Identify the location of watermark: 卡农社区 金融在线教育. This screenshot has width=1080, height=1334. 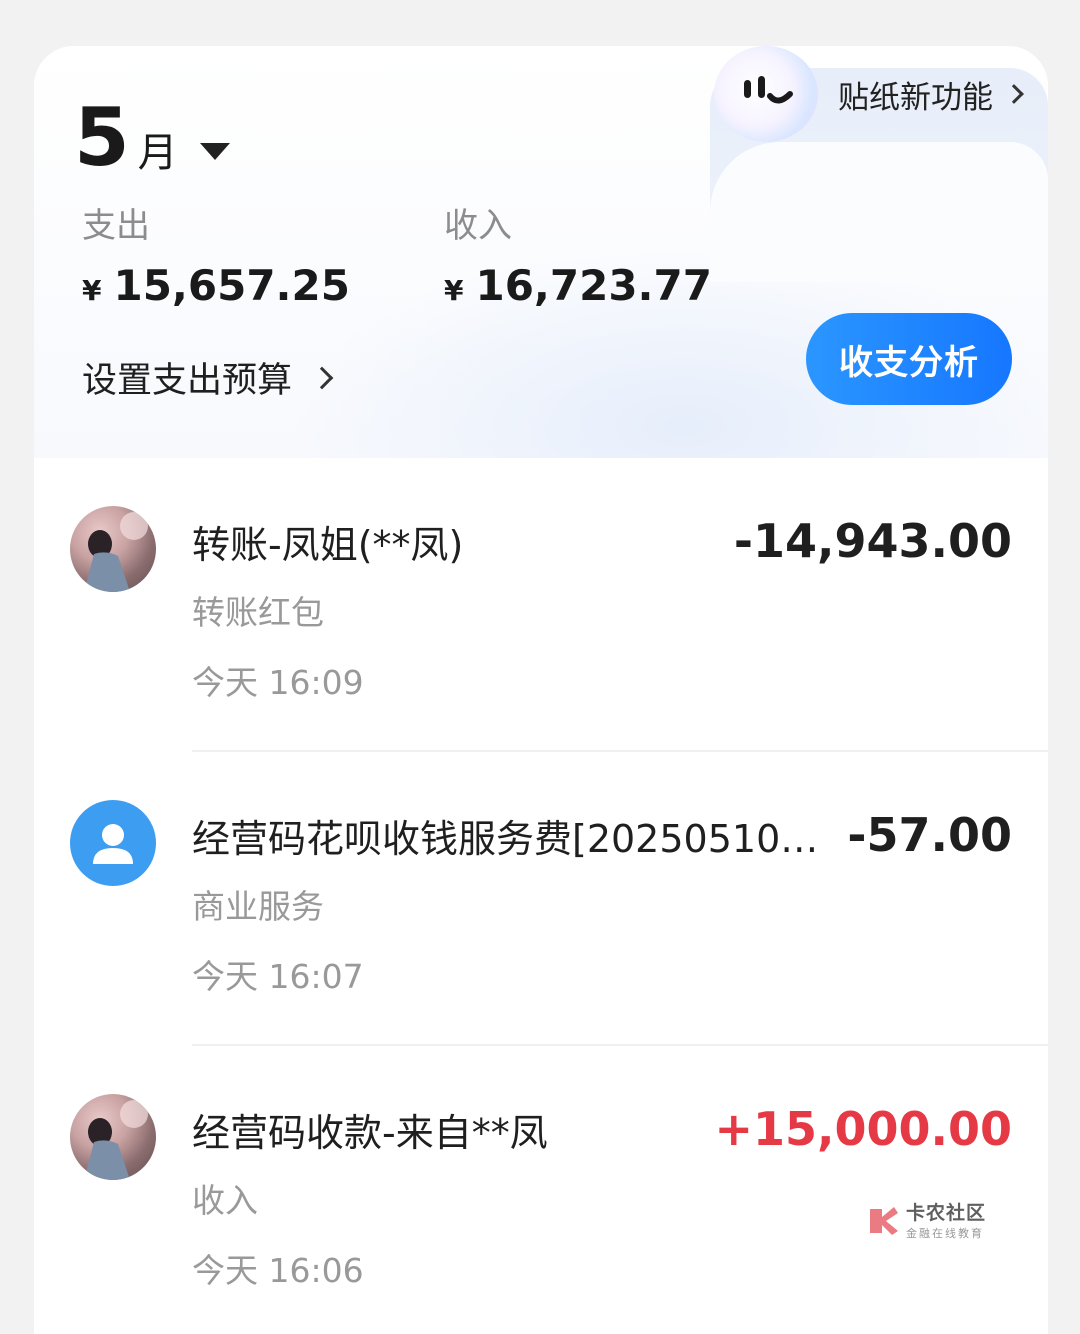
(926, 1219).